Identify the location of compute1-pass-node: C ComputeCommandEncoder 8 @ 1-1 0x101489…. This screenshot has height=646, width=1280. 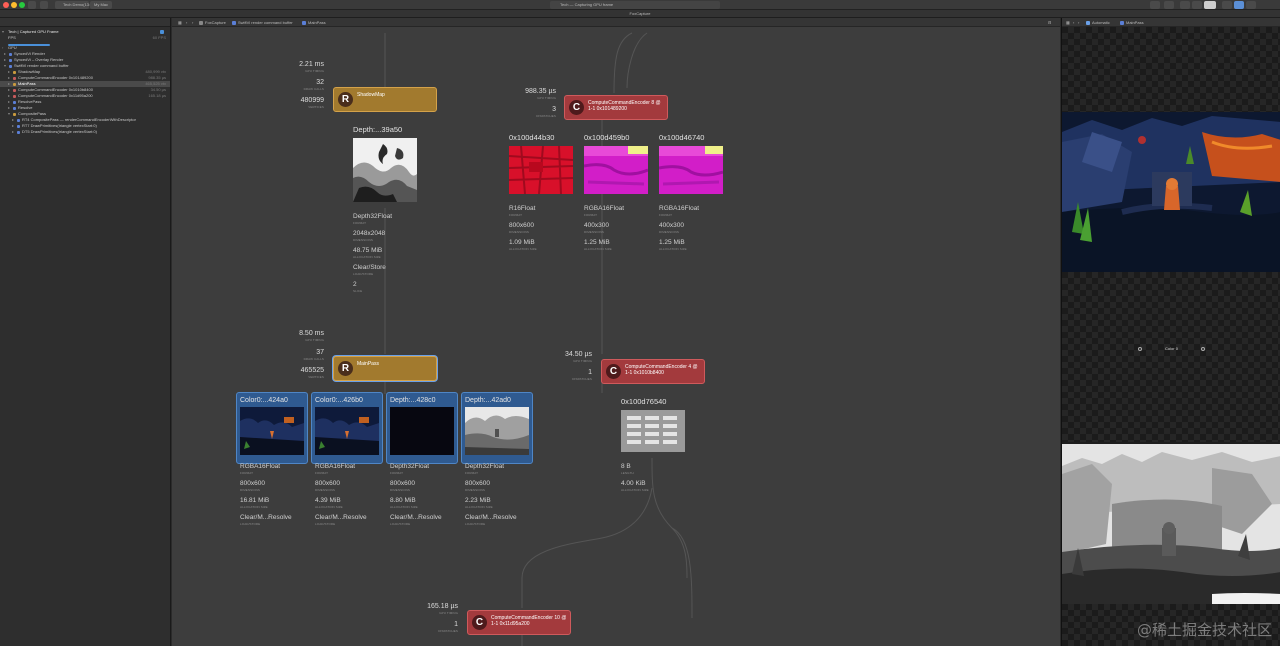
(616, 107).